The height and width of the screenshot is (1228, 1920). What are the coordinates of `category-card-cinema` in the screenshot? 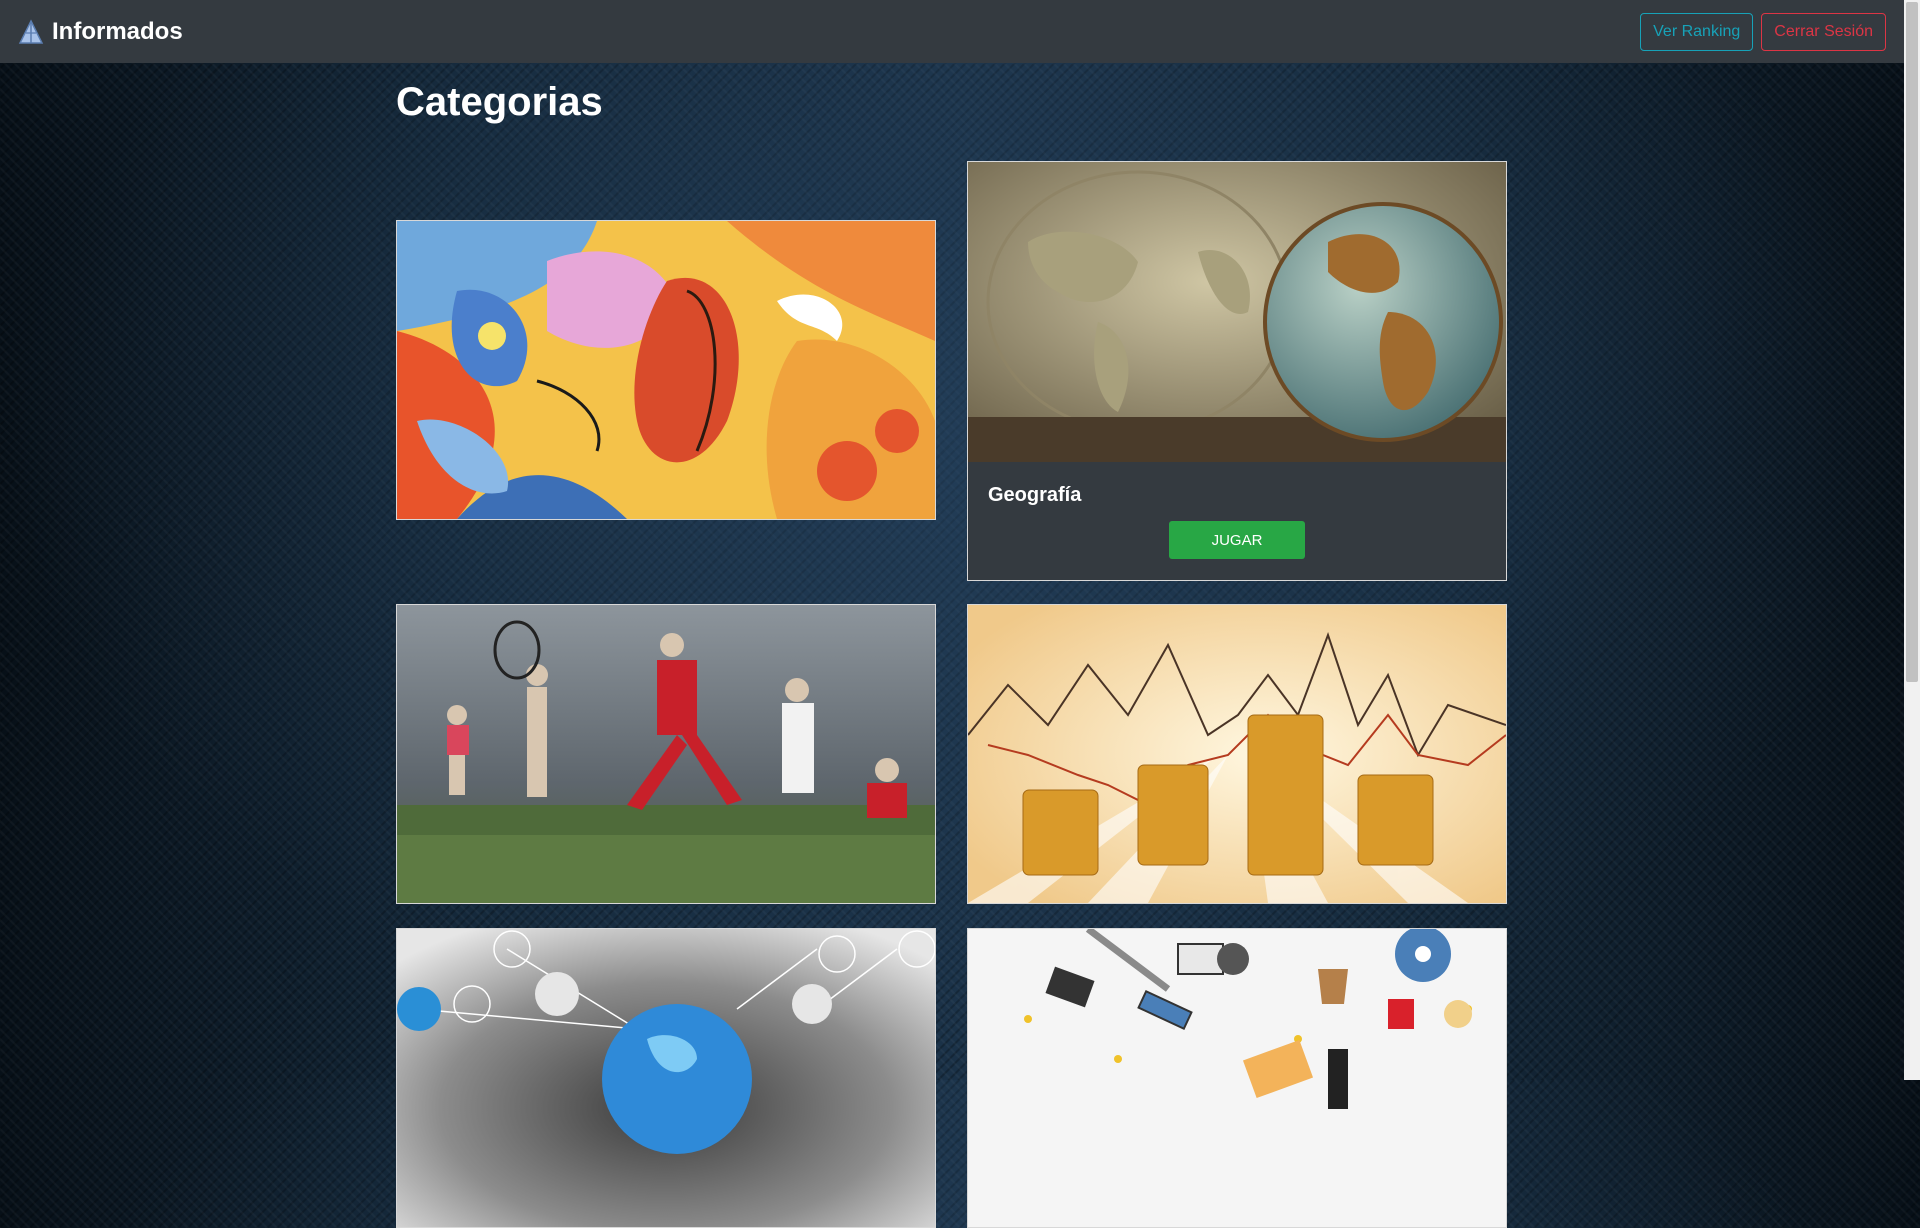 It's located at (1237, 1078).